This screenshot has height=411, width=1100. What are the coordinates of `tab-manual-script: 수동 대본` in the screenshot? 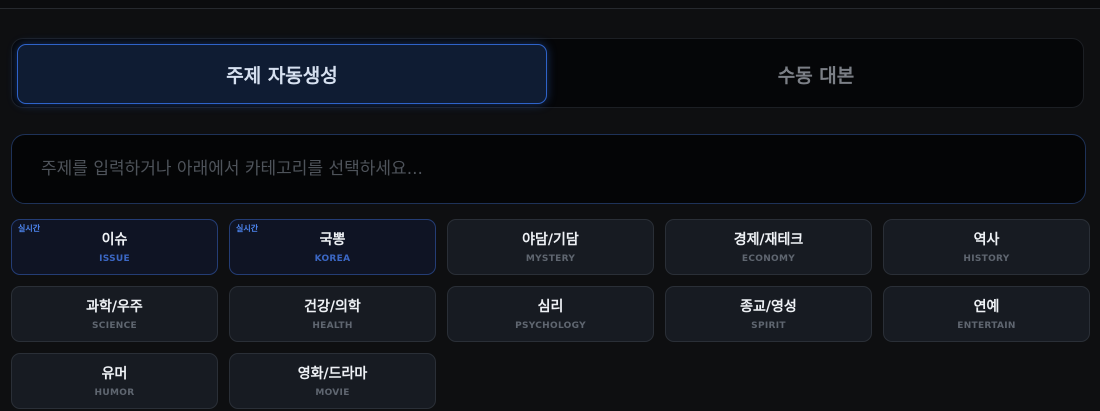 It's located at (816, 74).